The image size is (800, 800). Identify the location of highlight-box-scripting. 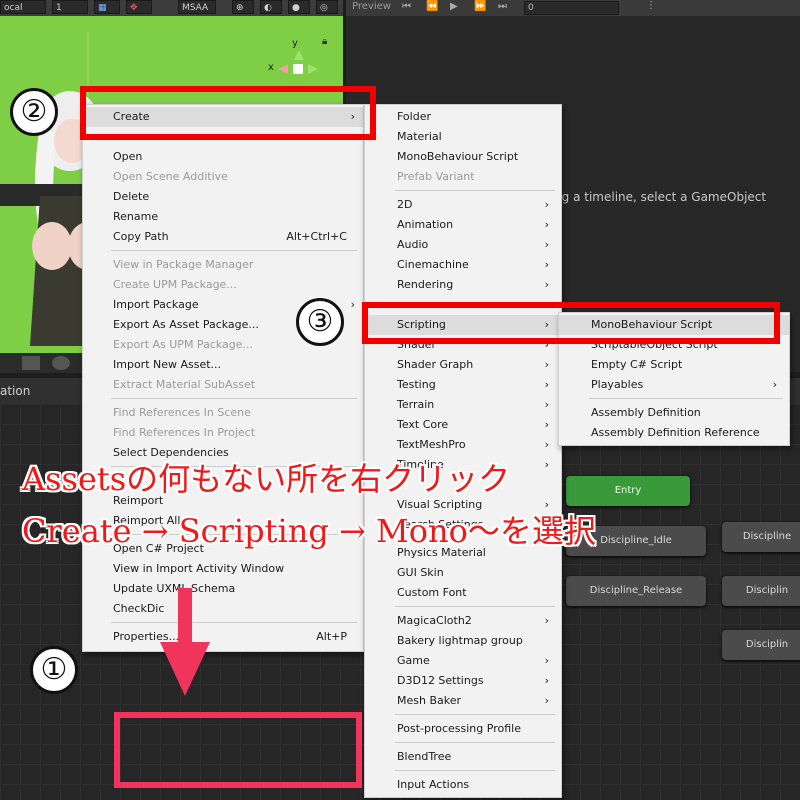
(571, 323).